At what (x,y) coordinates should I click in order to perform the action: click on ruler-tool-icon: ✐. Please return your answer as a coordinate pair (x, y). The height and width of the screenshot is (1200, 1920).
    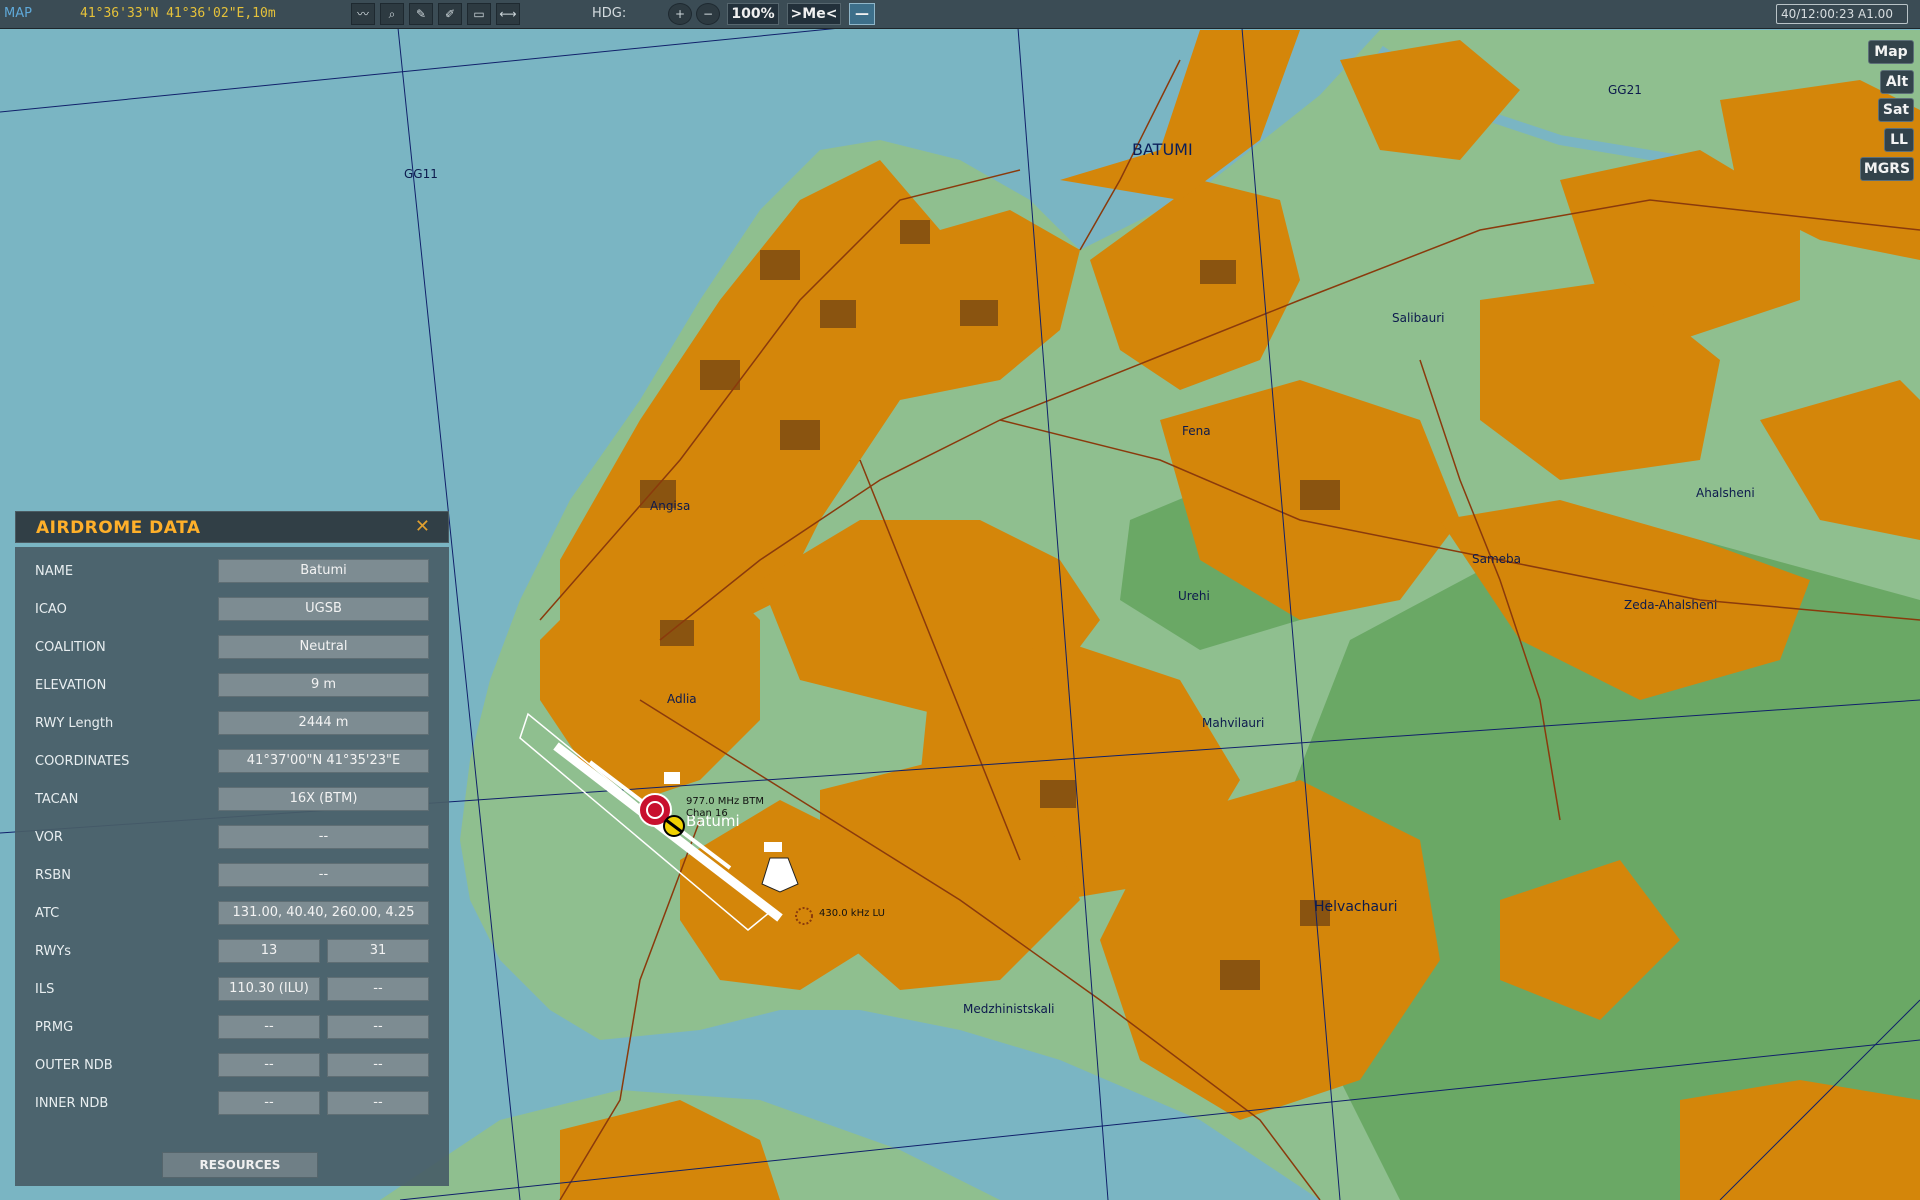
    Looking at the image, I should click on (450, 14).